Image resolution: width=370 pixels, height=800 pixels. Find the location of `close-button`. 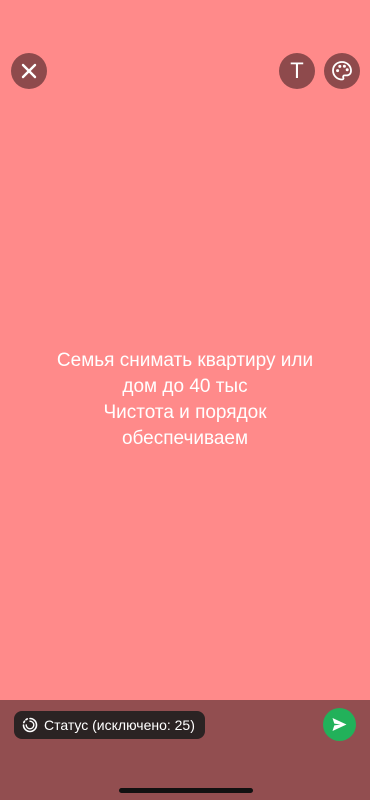

close-button is located at coordinates (29, 71).